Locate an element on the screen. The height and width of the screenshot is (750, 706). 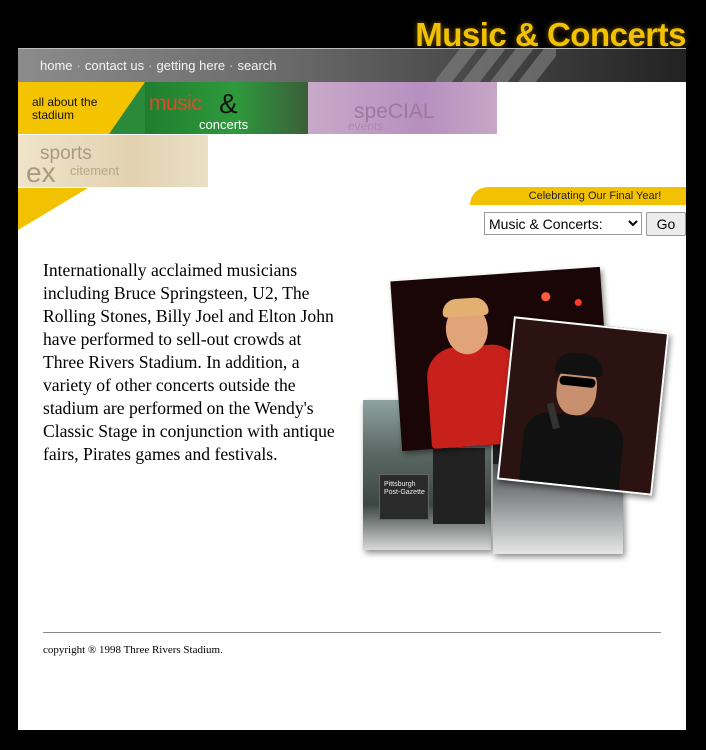
tile-music-concerts: music & concerts is located at coordinates (226, 108).